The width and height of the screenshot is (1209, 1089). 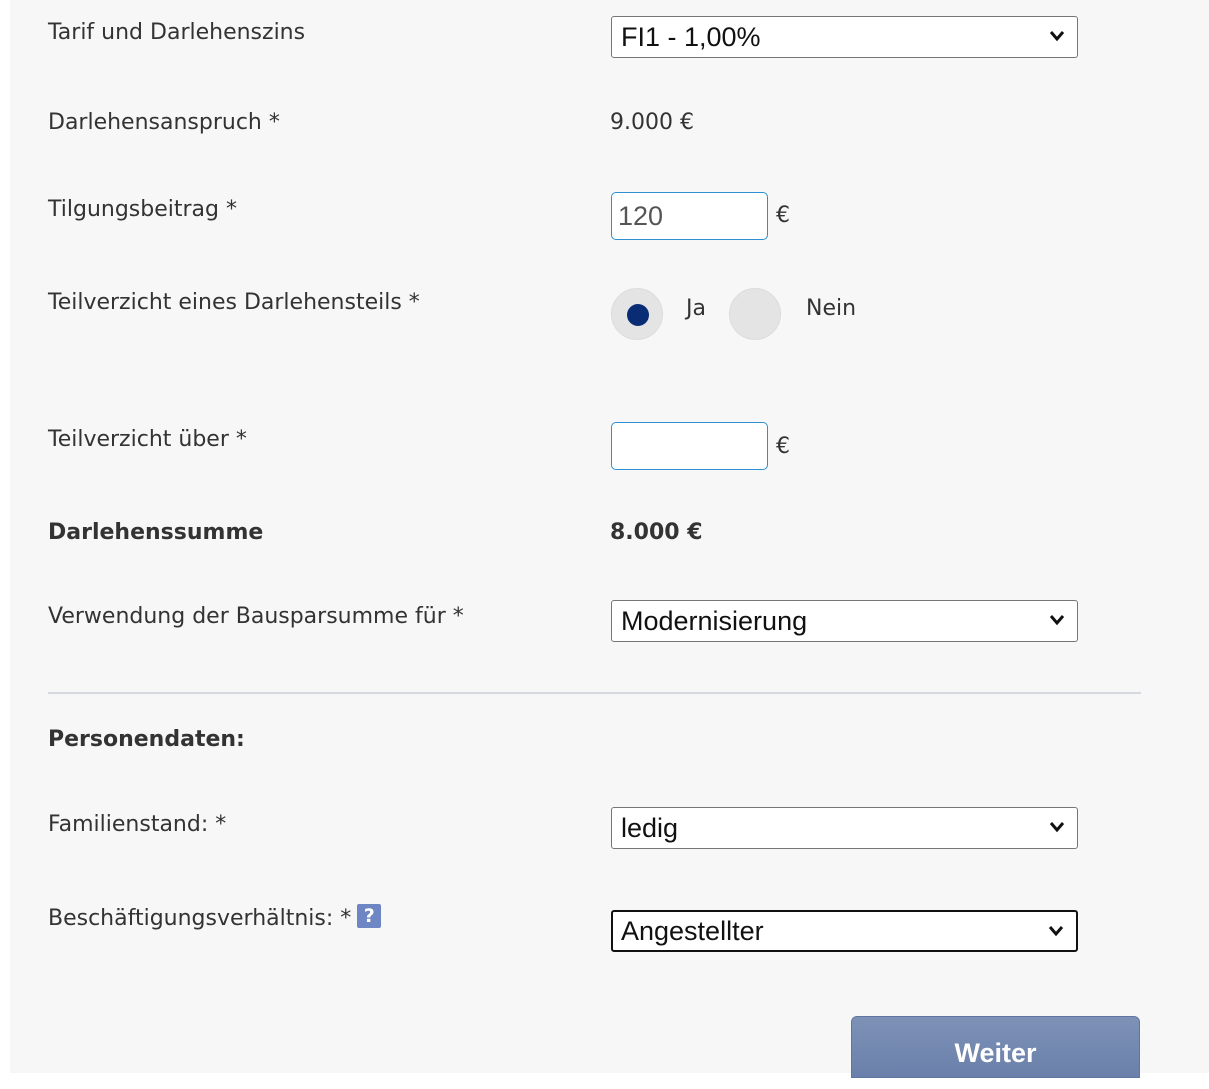 I want to click on tarif-select: FI1 - 1,00%, so click(x=844, y=37).